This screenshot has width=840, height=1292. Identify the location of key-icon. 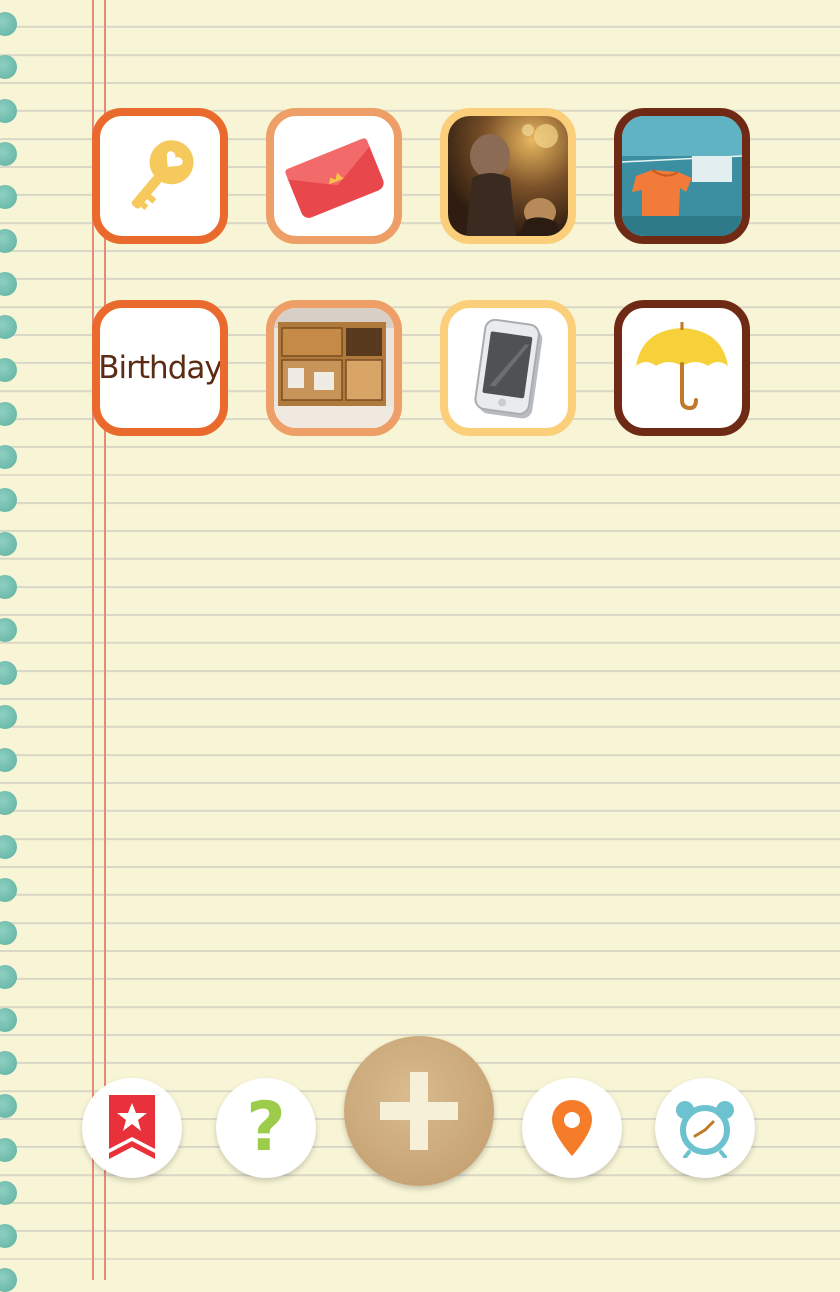
(162, 175).